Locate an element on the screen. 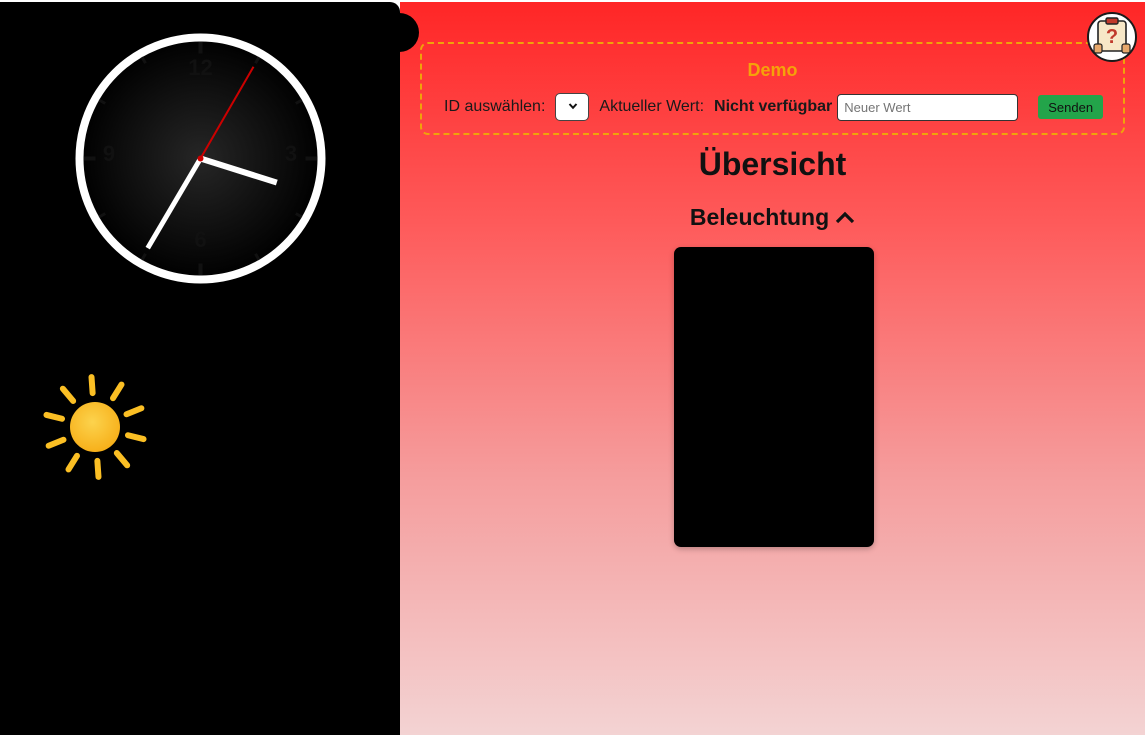  sidebar-toggle-button is located at coordinates (399, 32).